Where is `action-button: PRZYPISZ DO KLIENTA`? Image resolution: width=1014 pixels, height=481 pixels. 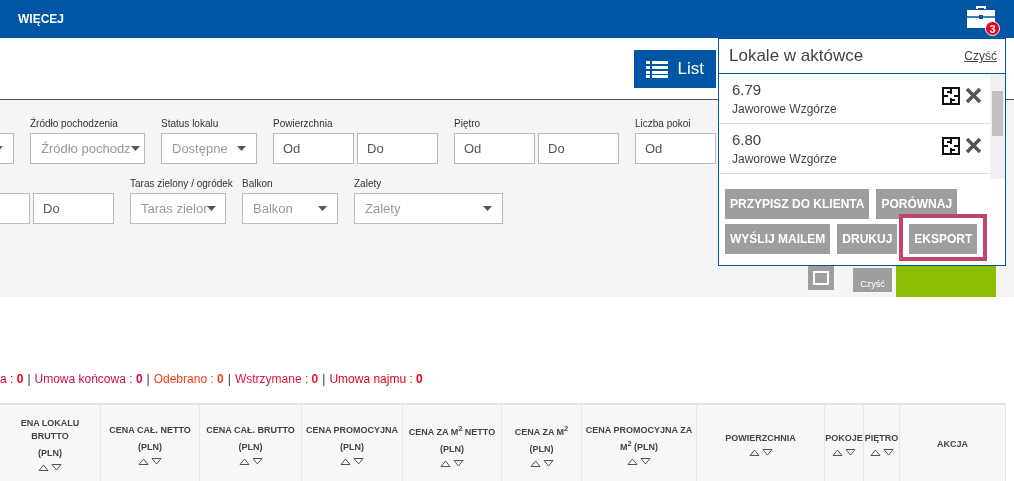
action-button: PRZYPISZ DO KLIENTA is located at coordinates (797, 204).